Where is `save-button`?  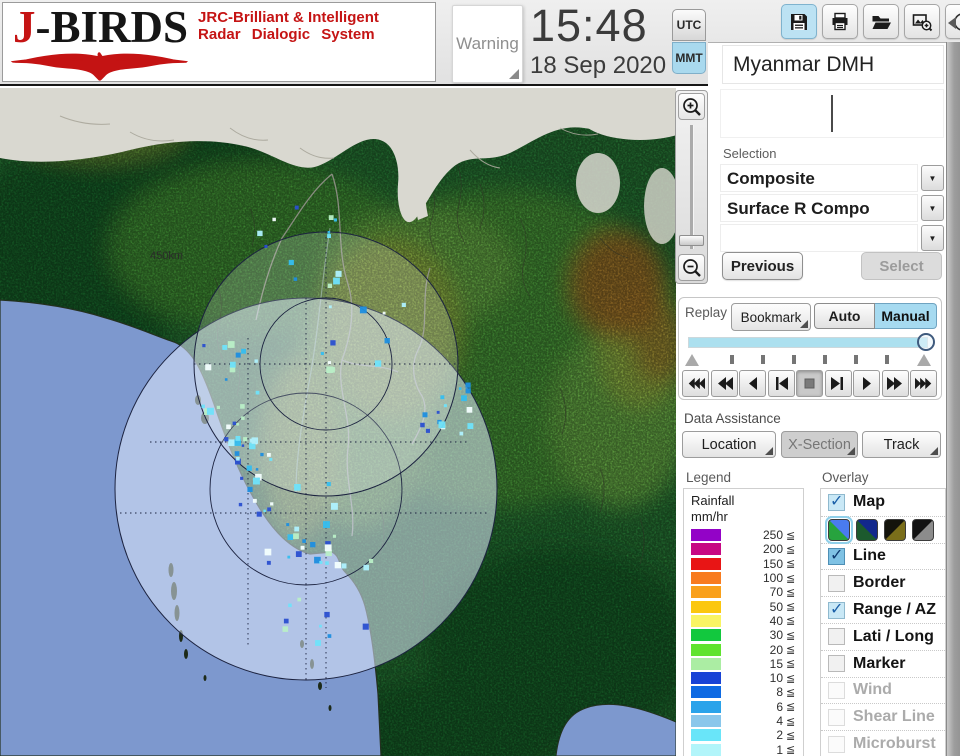
save-button is located at coordinates (799, 21).